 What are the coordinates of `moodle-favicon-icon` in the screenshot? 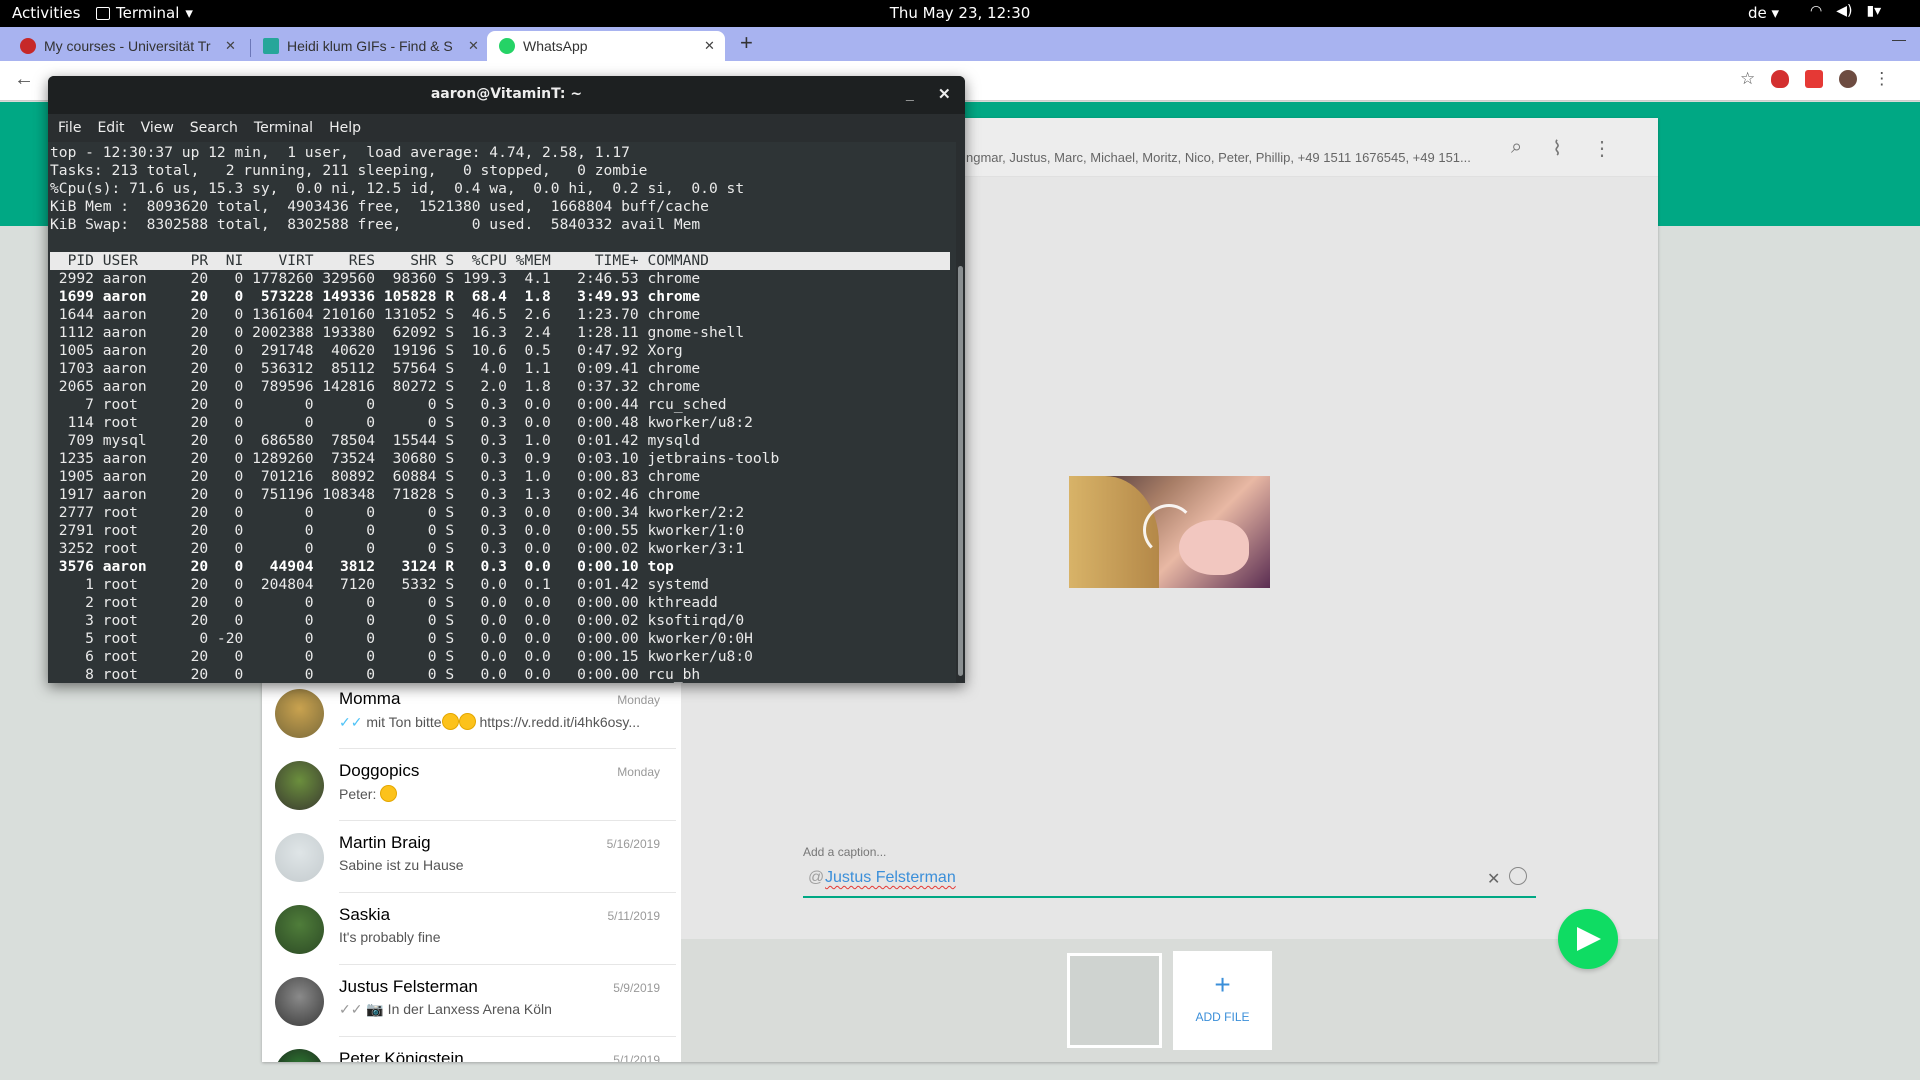 It's located at (28, 46).